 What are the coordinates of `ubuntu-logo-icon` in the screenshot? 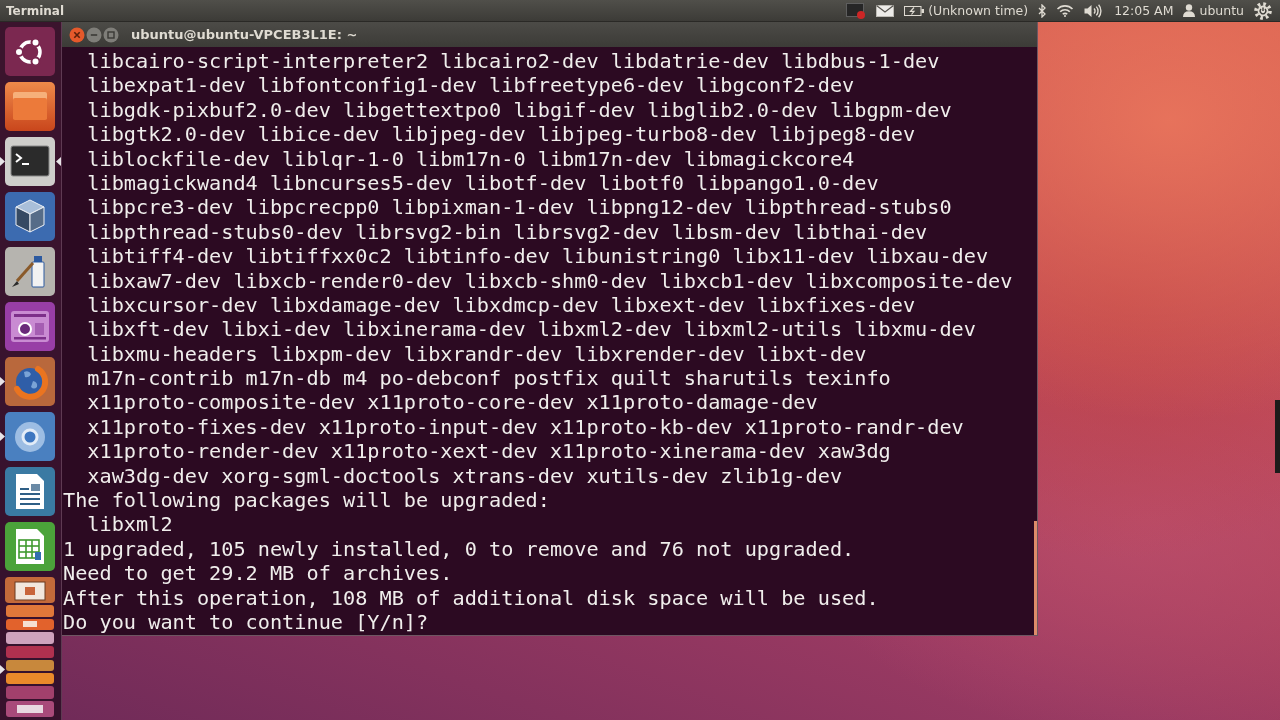 It's located at (30, 51).